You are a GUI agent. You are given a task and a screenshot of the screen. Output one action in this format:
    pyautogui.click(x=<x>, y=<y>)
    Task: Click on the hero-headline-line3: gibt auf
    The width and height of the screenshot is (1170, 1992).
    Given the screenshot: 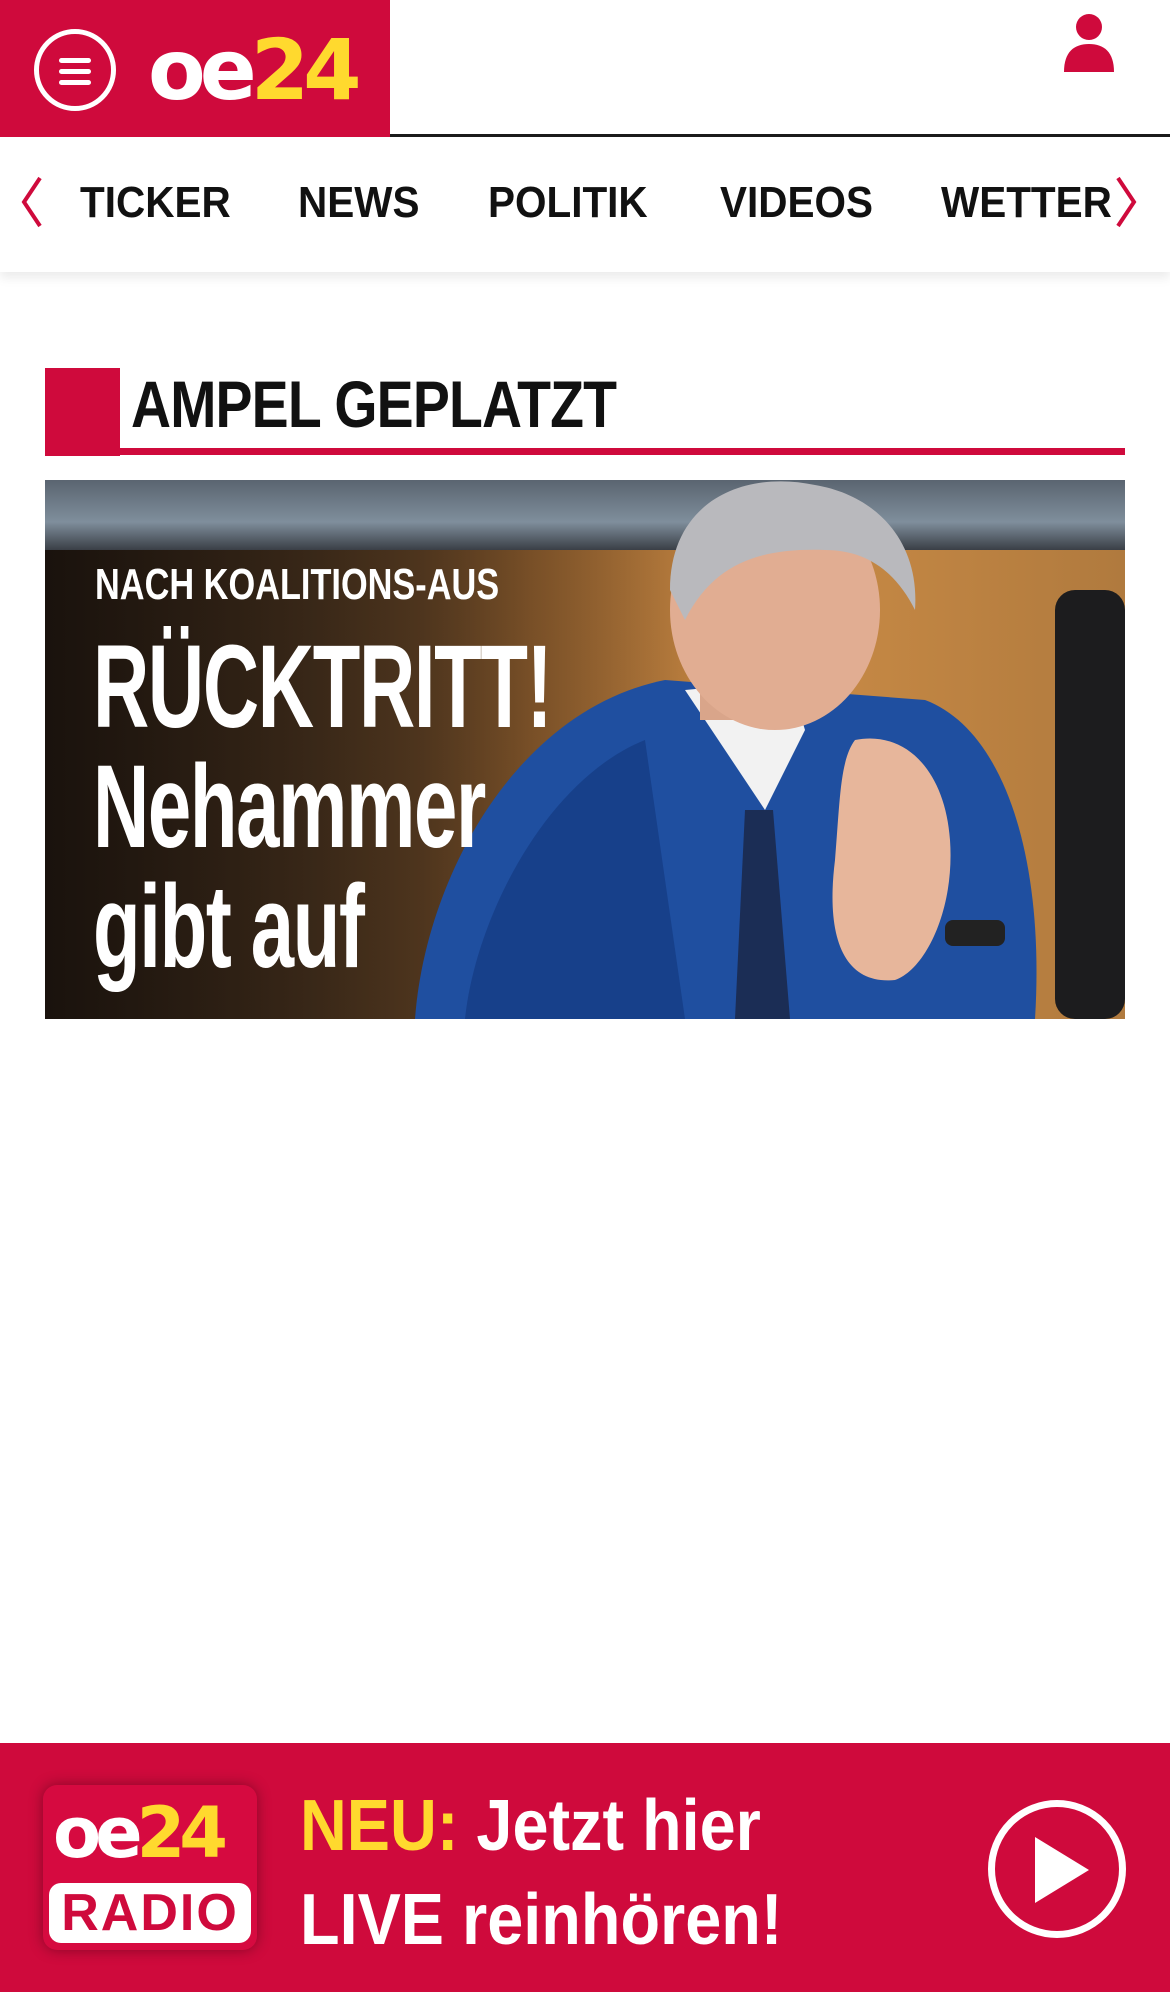 What is the action you would take?
    pyautogui.click(x=229, y=927)
    